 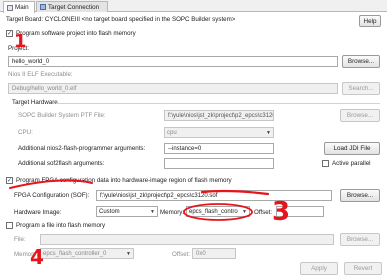 What do you see at coordinates (18, 48) in the screenshot?
I see `project-label: Project:` at bounding box center [18, 48].